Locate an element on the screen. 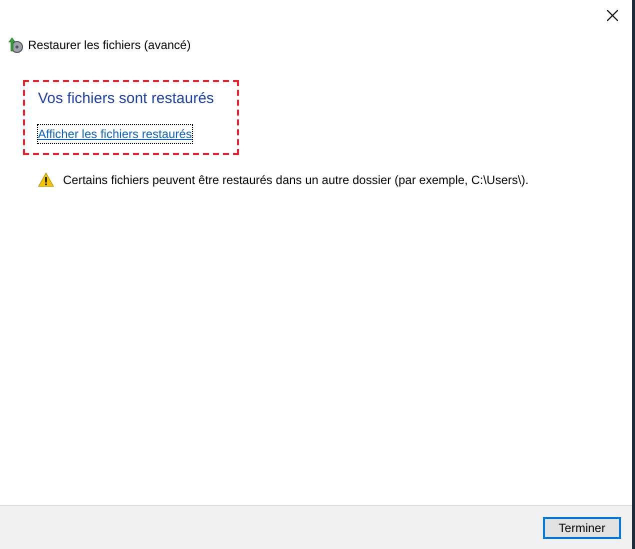  finish-button: Terminer is located at coordinates (582, 527).